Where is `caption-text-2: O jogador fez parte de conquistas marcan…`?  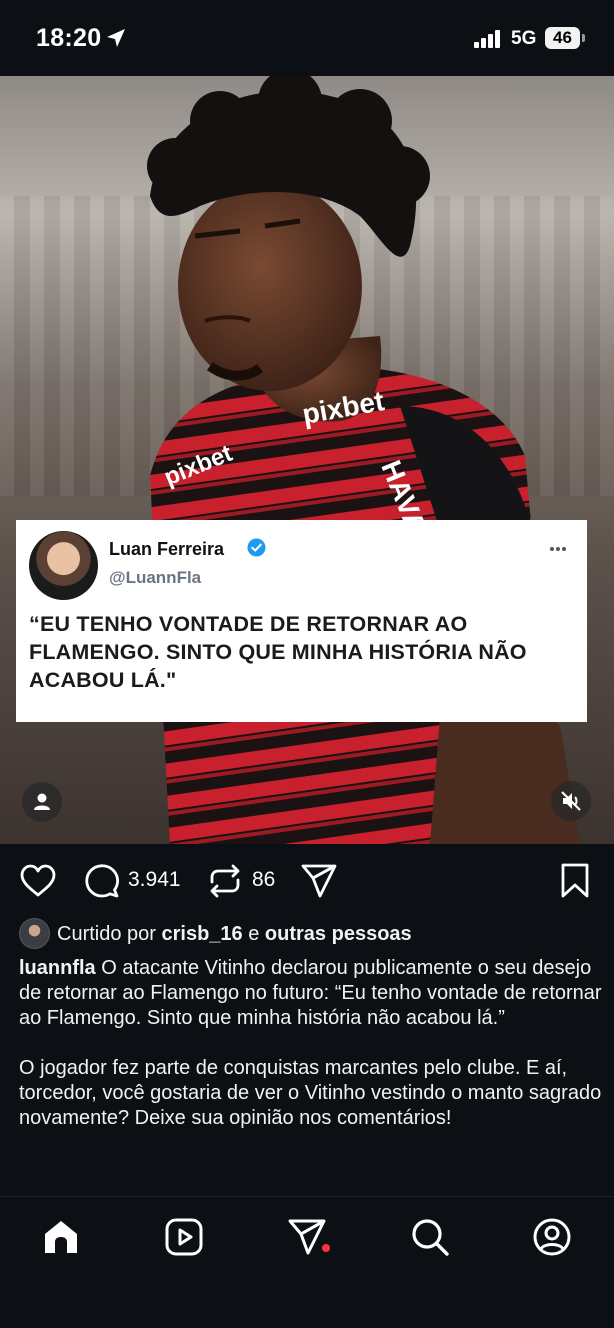 caption-text-2: O jogador fez parte de conquistas marcan… is located at coordinates (310, 1093).